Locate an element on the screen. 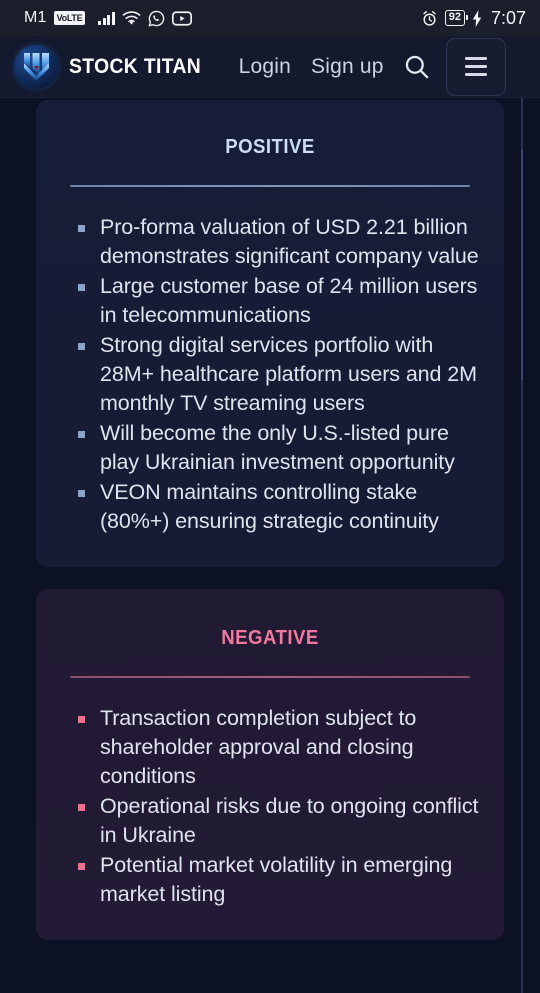  volte-badge: VoLTE is located at coordinates (69, 18).